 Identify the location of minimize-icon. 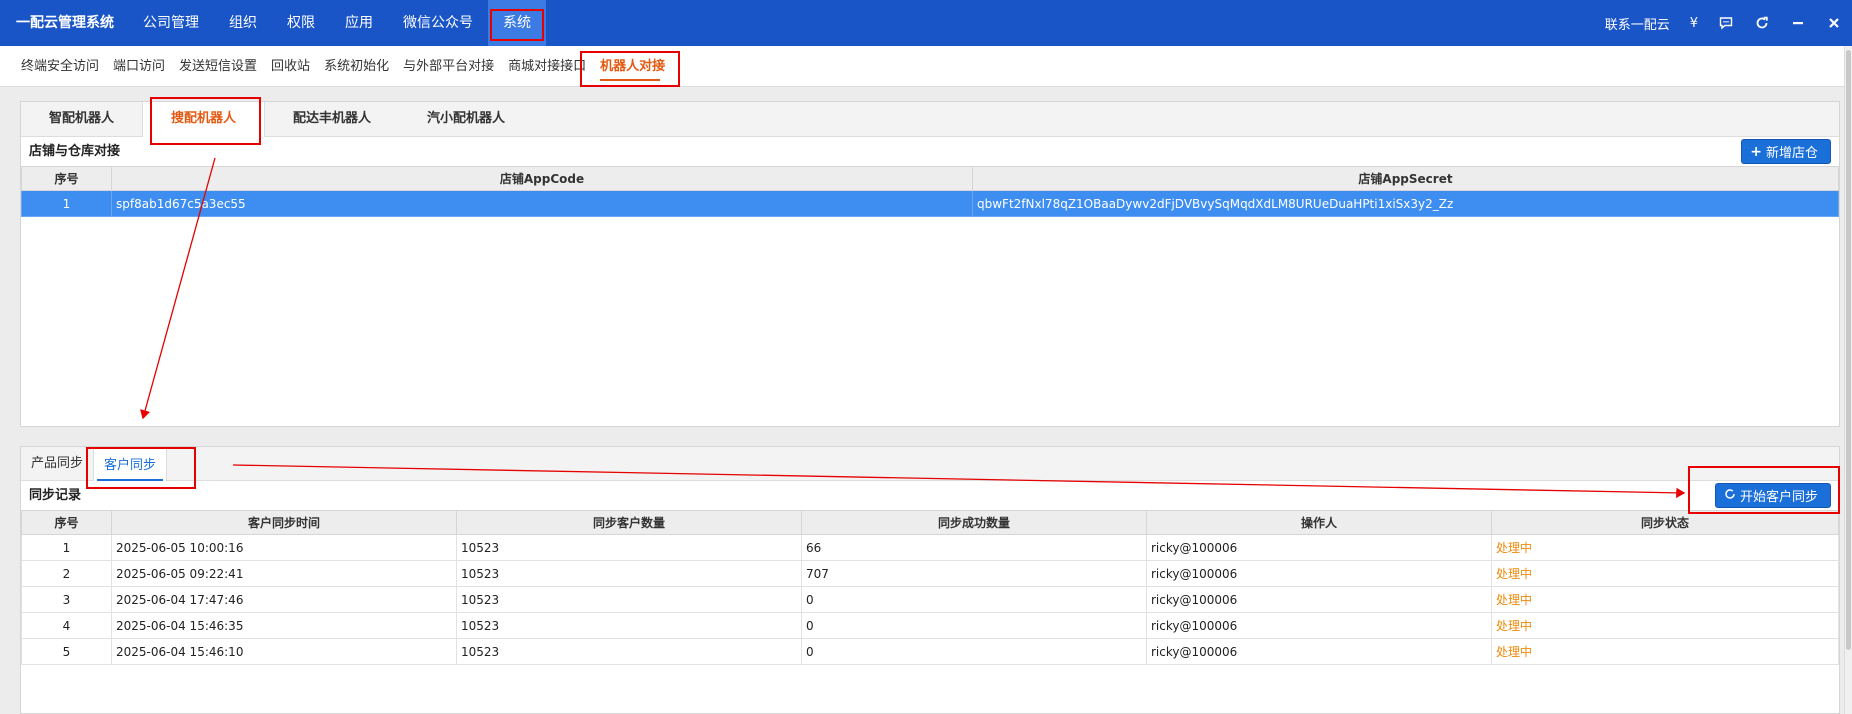
(1798, 23).